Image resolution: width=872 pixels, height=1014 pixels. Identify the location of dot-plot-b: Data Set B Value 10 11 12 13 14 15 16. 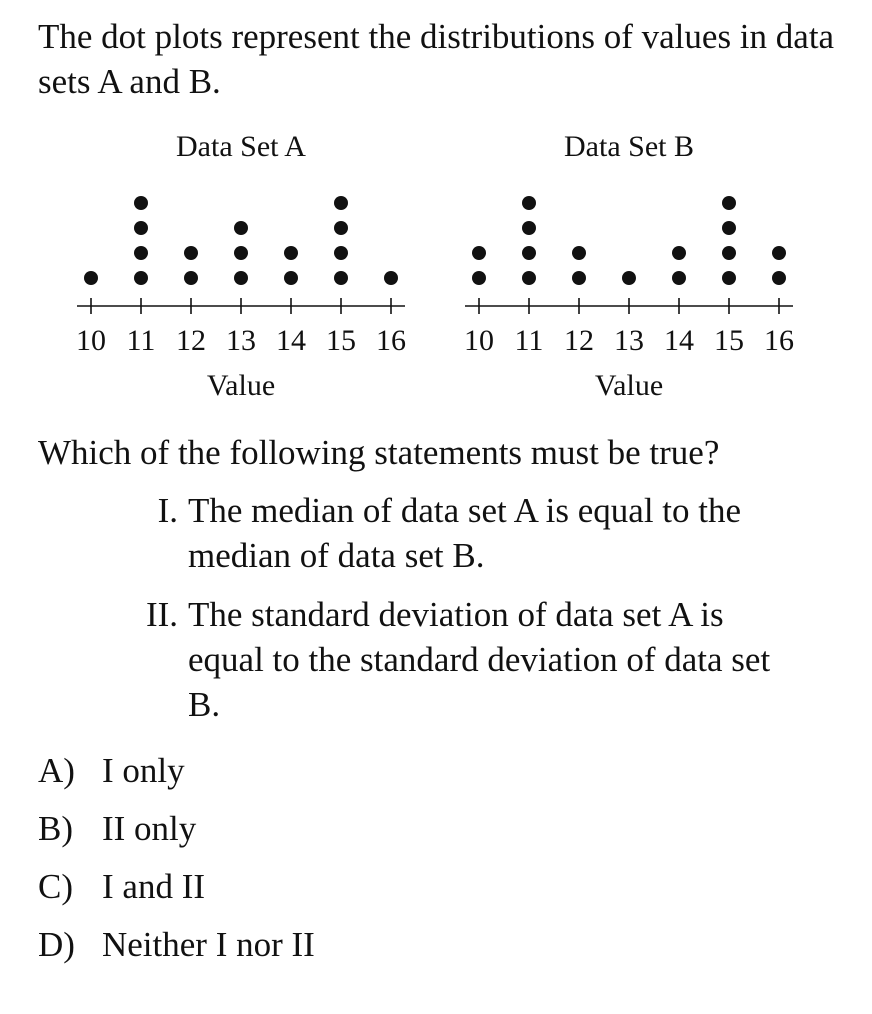
(629, 266).